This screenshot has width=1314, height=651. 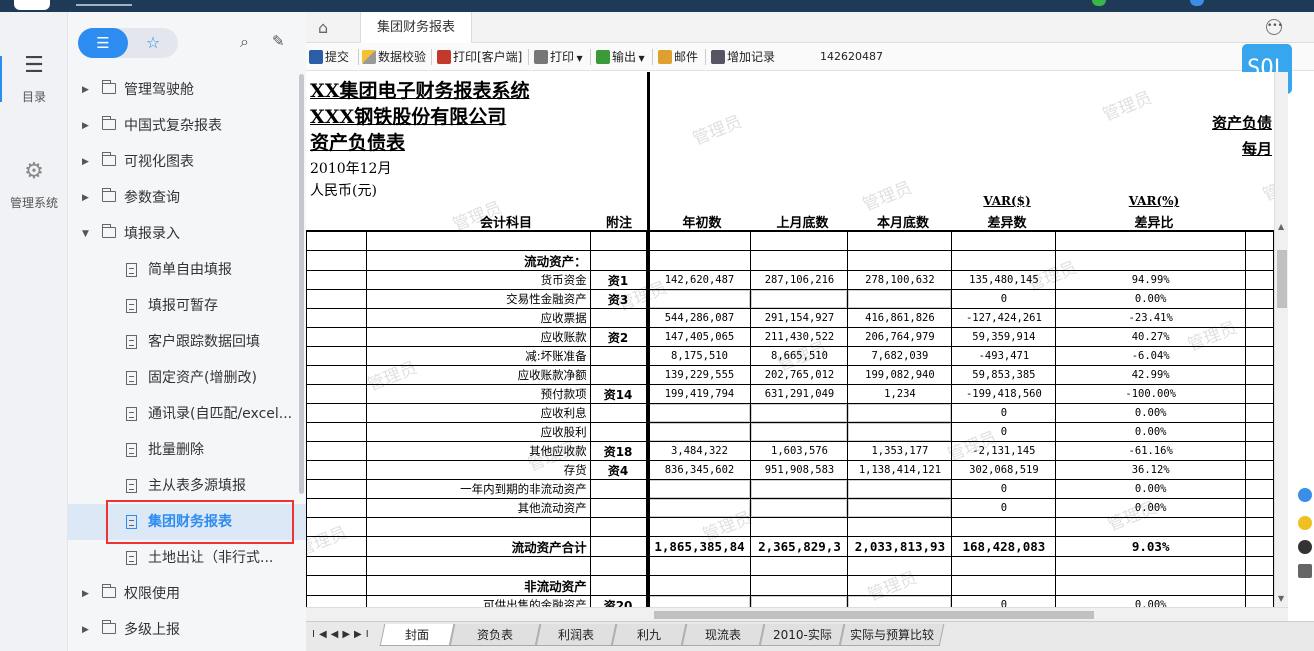 I want to click on pin-icon: ✎, so click(x=278, y=41).